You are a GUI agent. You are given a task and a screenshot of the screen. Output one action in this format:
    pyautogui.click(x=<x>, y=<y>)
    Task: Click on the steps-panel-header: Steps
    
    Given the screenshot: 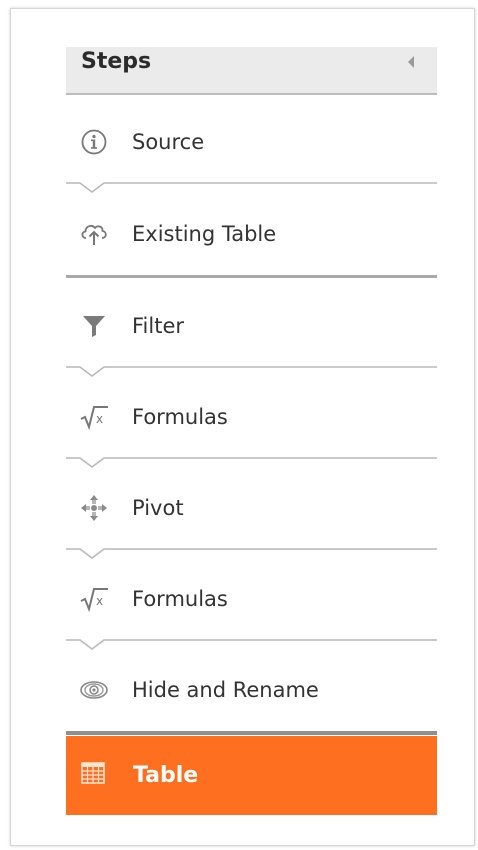 What is the action you would take?
    pyautogui.click(x=251, y=71)
    